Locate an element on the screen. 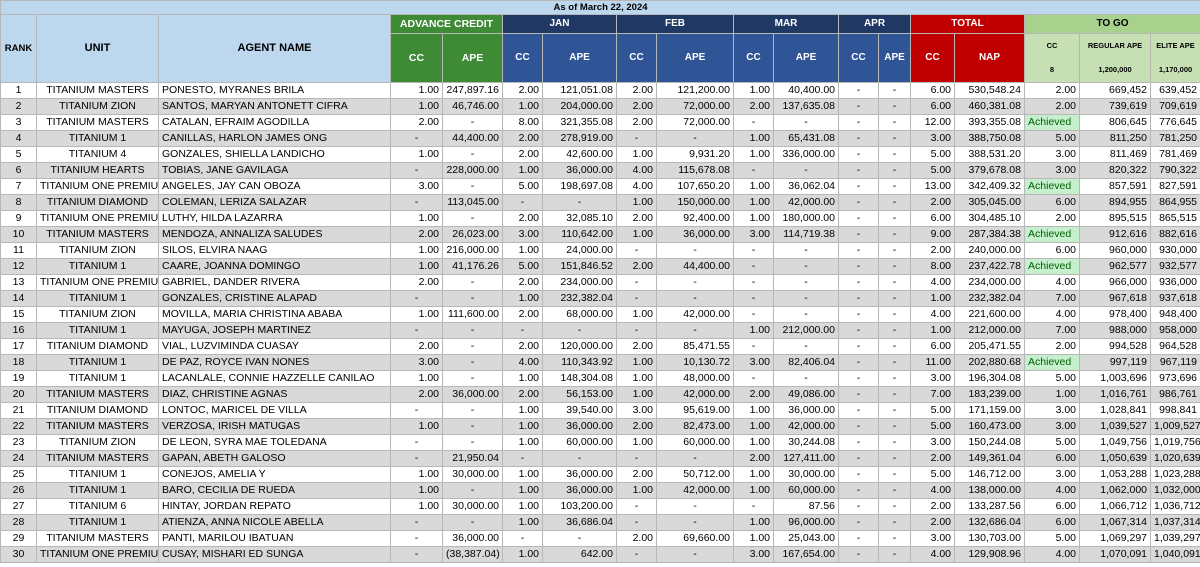 The width and height of the screenshot is (1200, 567). agent-name-cell: MAYUGA, JOSEPH MARTINEZ is located at coordinates (274, 330).